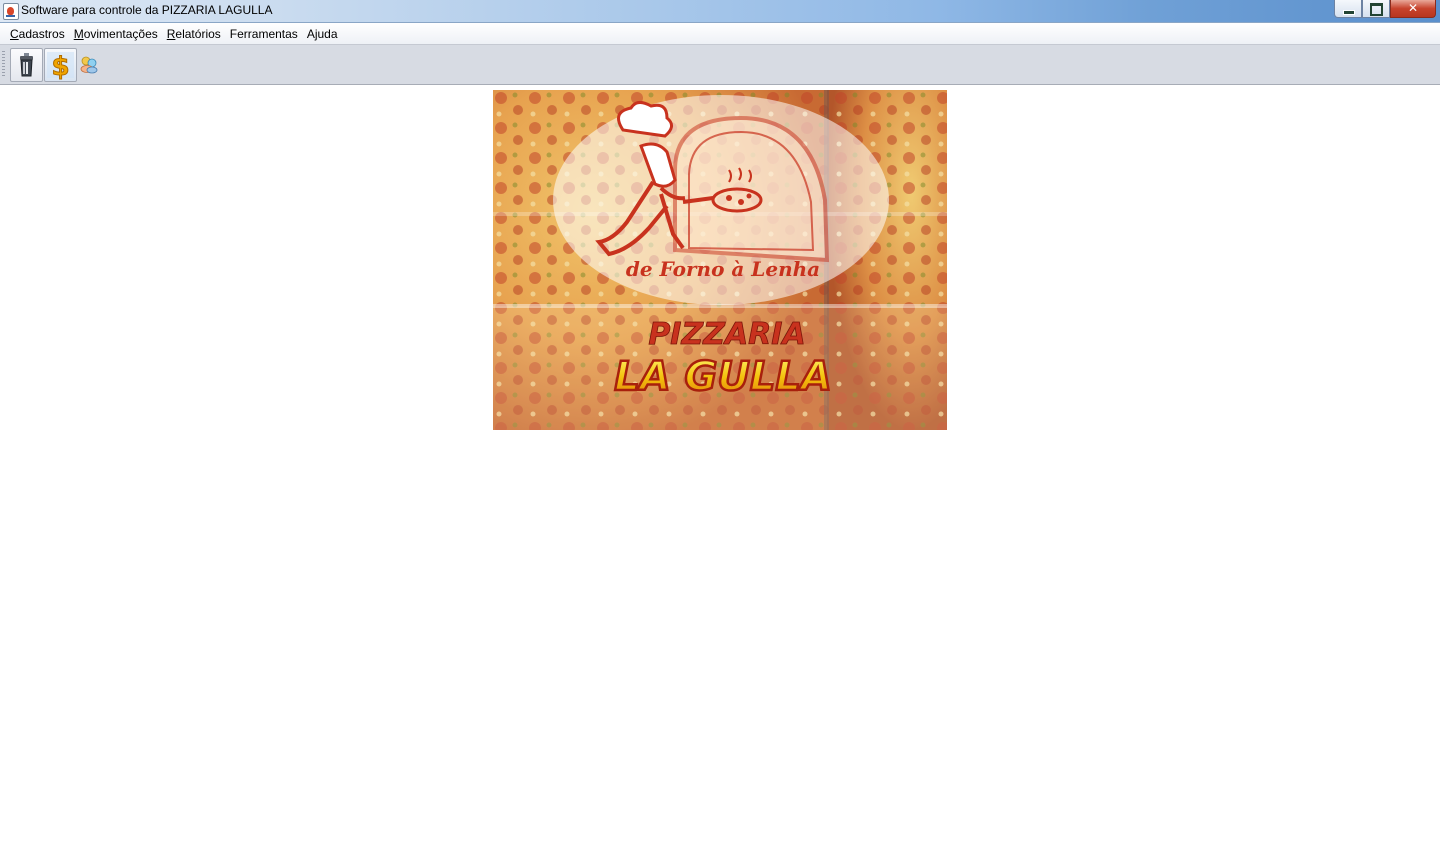 The image size is (1440, 858). What do you see at coordinates (198, 33) in the screenshot?
I see `menu-label: elatórios` at bounding box center [198, 33].